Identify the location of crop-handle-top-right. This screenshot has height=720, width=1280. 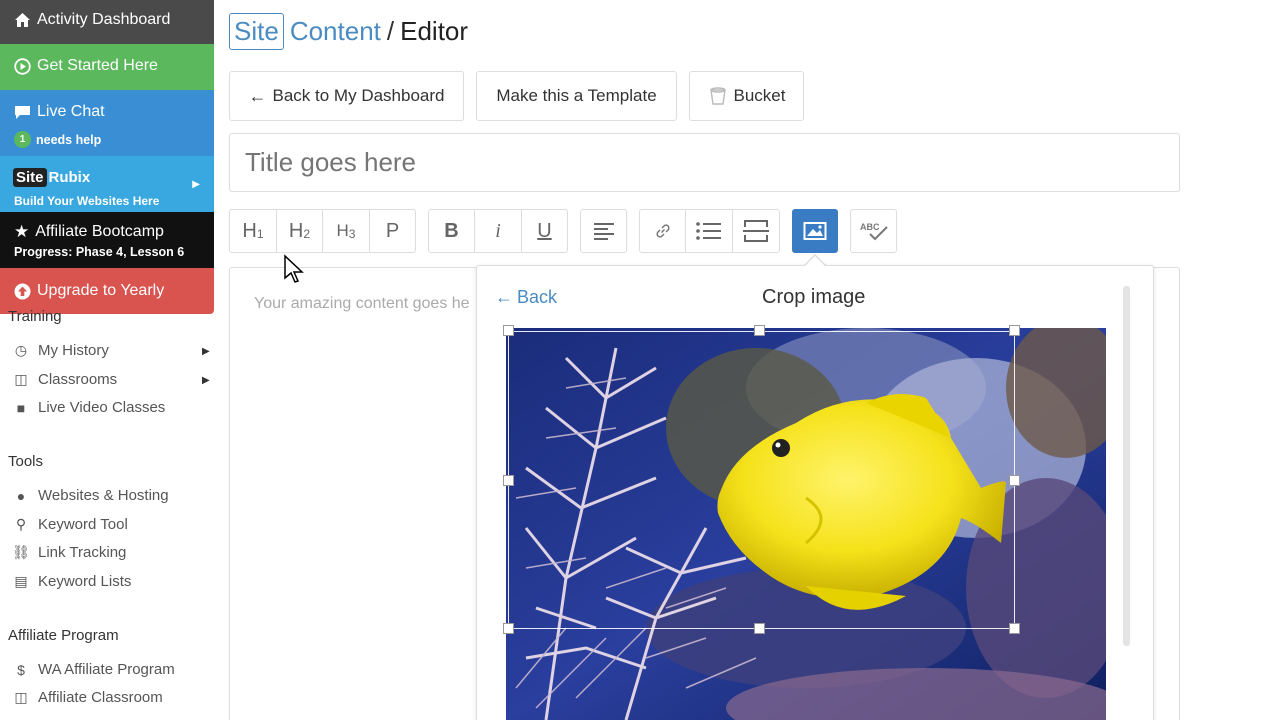
(1014, 330).